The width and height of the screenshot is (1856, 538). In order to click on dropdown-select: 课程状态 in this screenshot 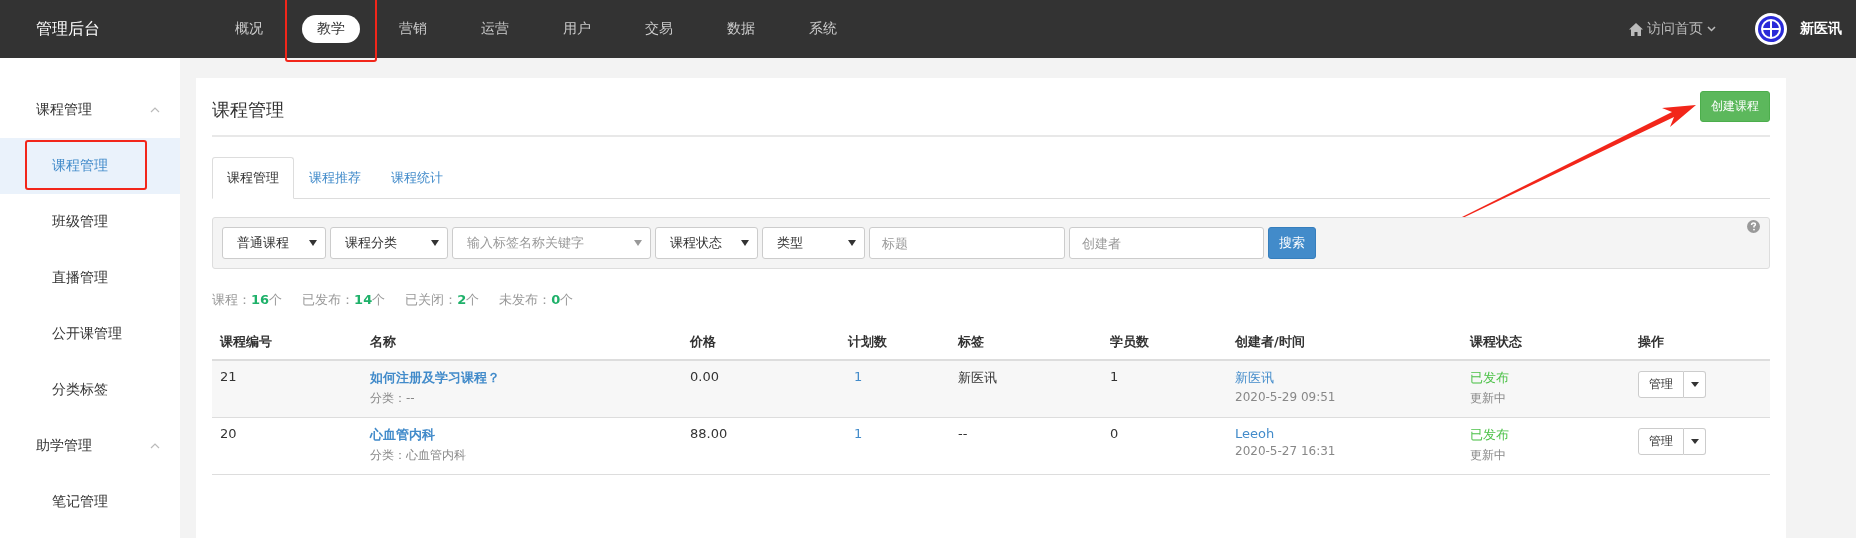, I will do `click(706, 243)`.